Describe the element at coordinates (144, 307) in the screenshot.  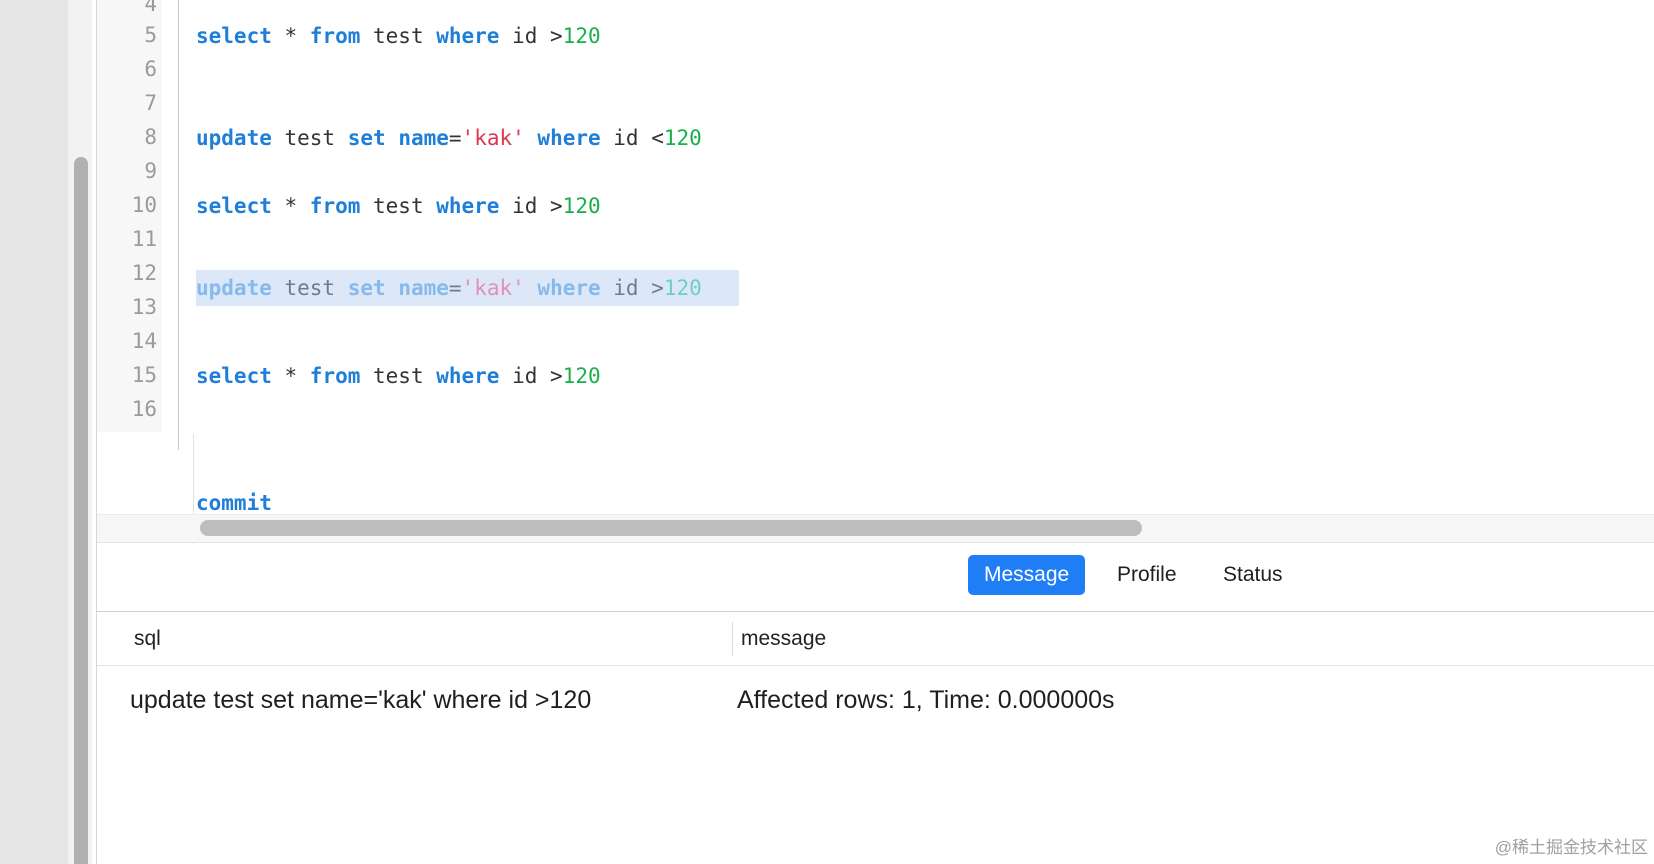
I see `line-number: 13` at that location.